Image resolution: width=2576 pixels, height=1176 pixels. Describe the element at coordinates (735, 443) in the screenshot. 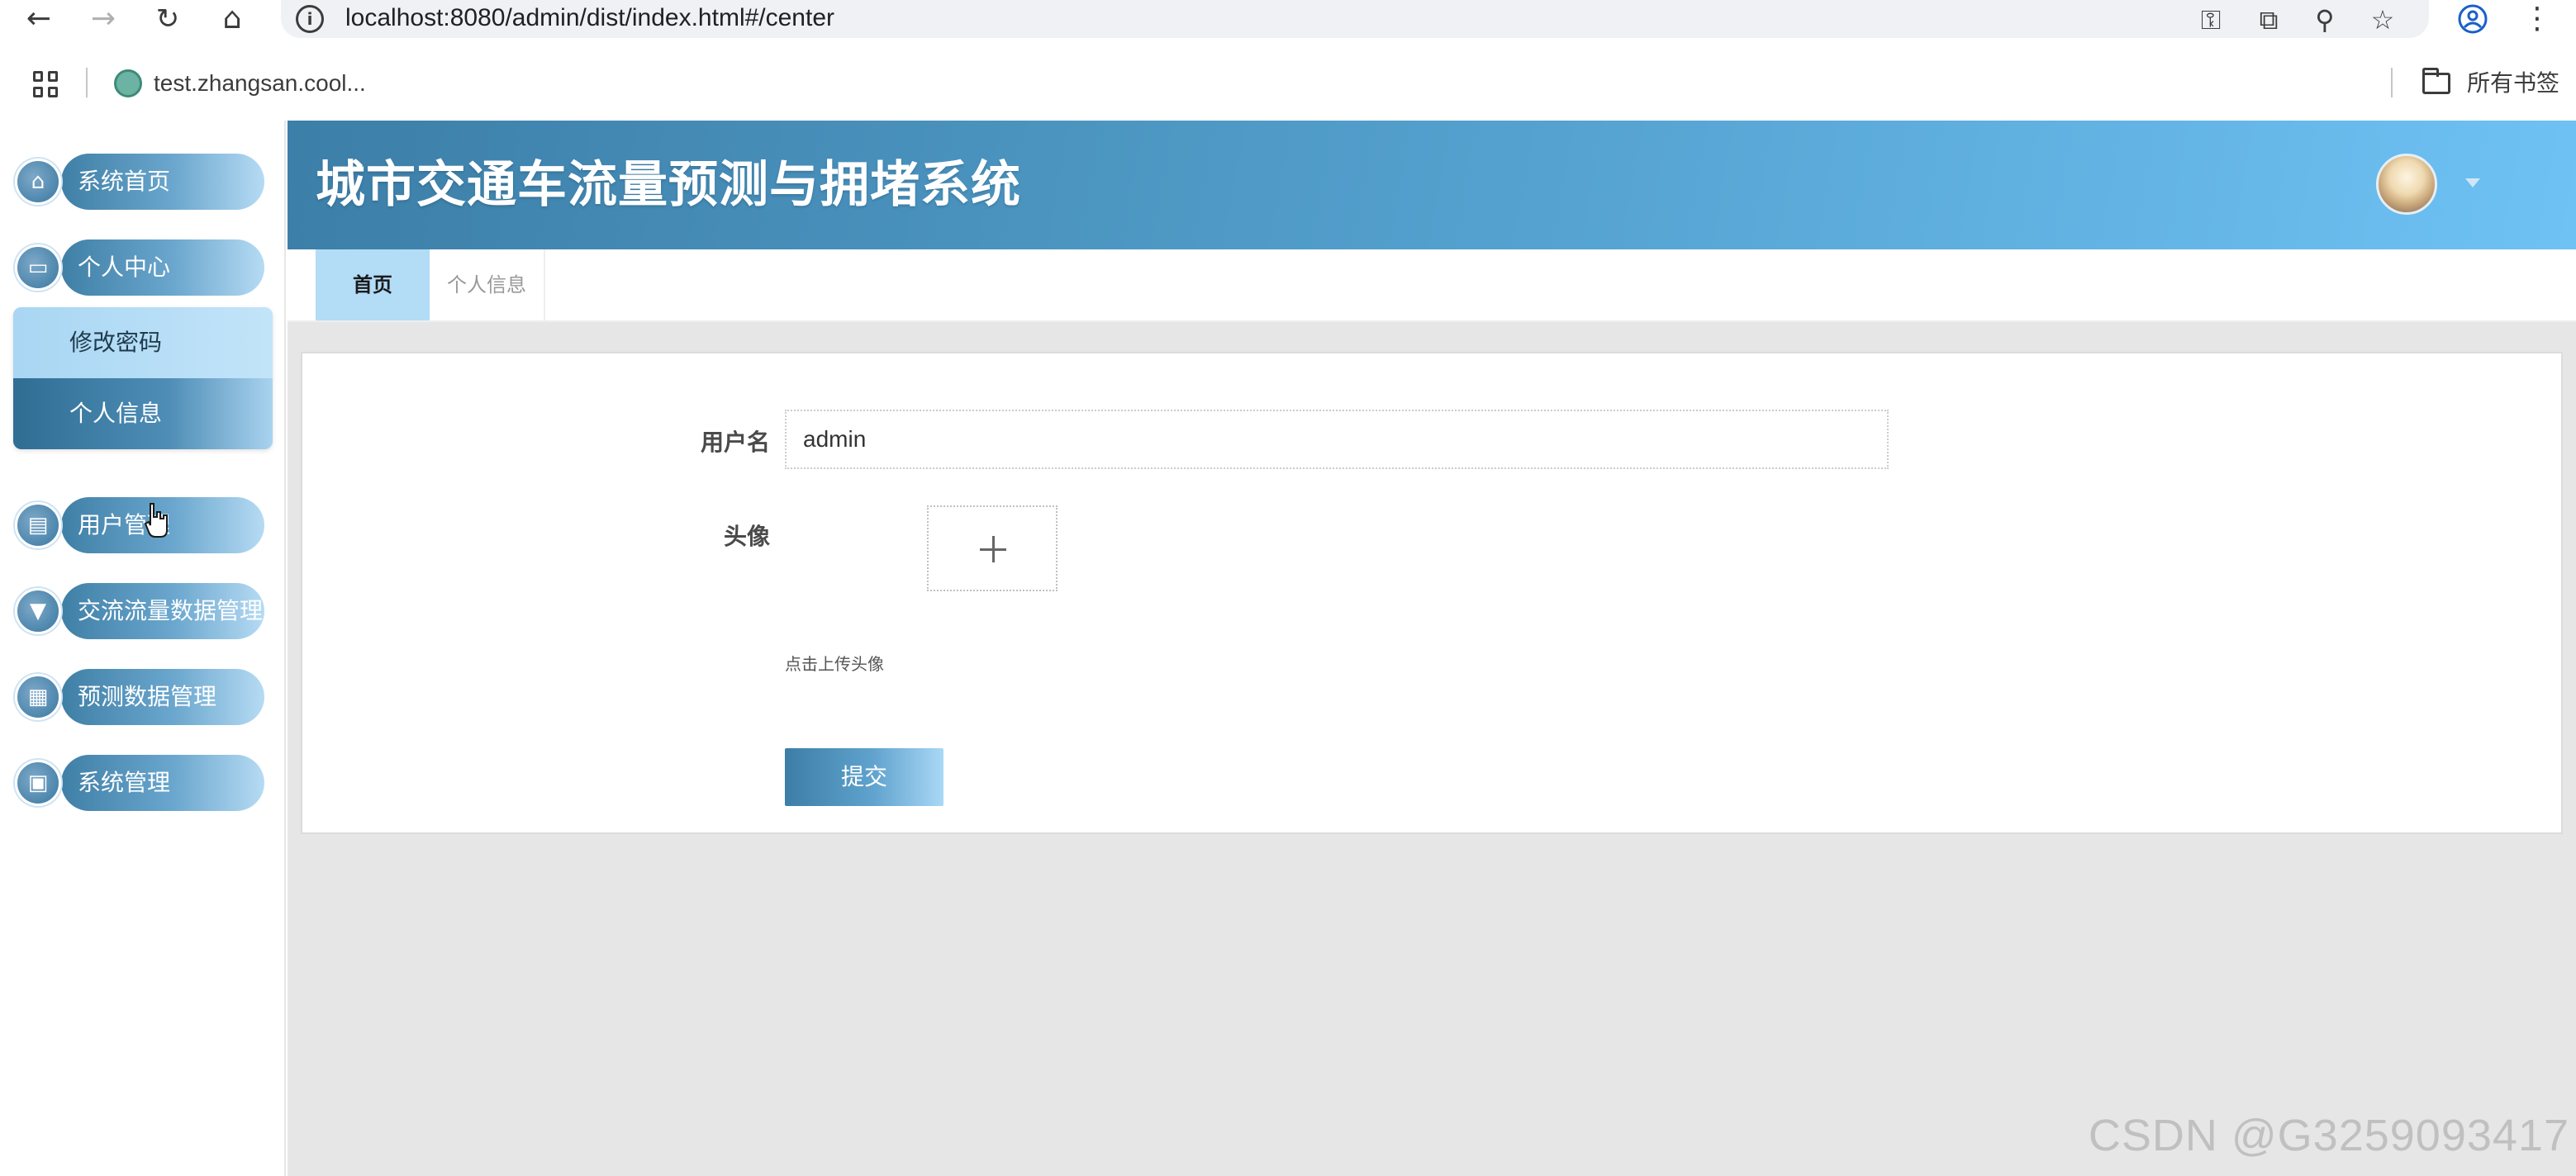

I see `username-label: 用户名` at that location.